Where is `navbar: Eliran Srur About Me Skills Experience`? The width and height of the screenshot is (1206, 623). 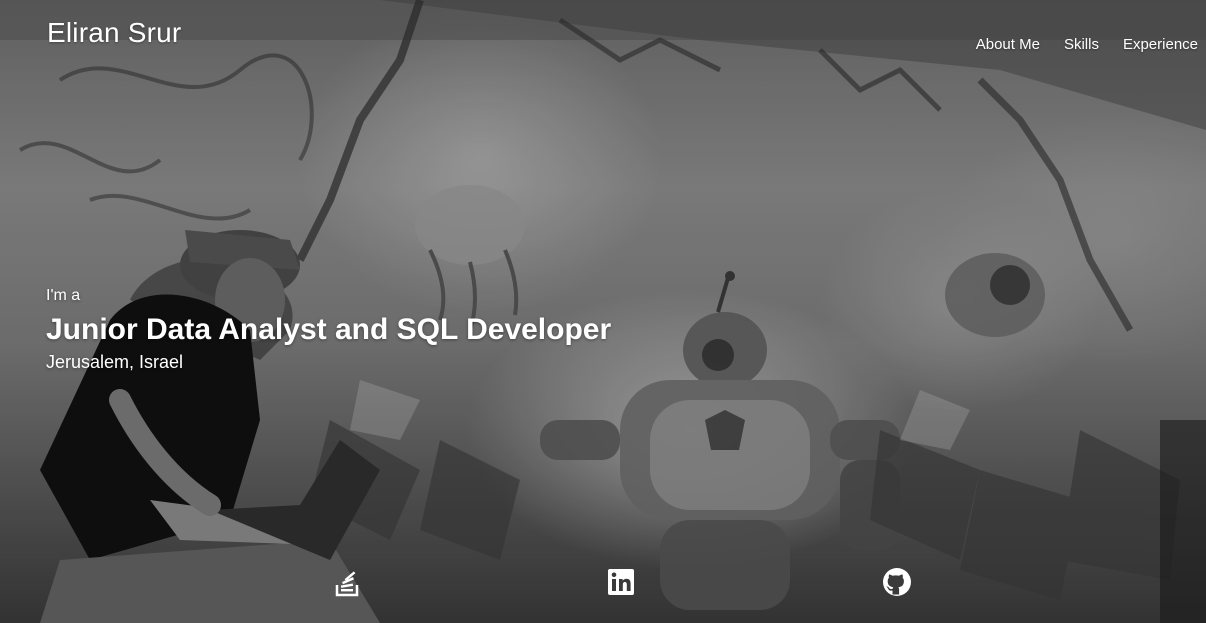 navbar: Eliran Srur About Me Skills Experience is located at coordinates (603, 45).